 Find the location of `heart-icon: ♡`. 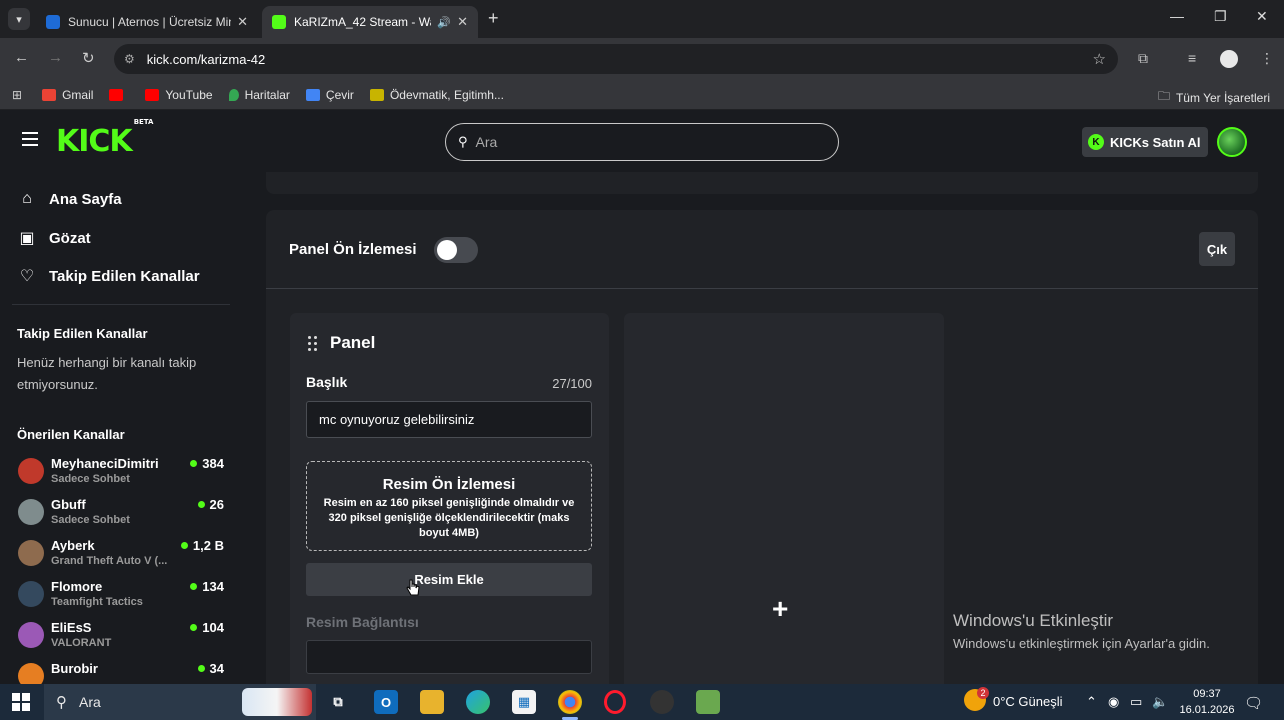

heart-icon: ♡ is located at coordinates (27, 276).